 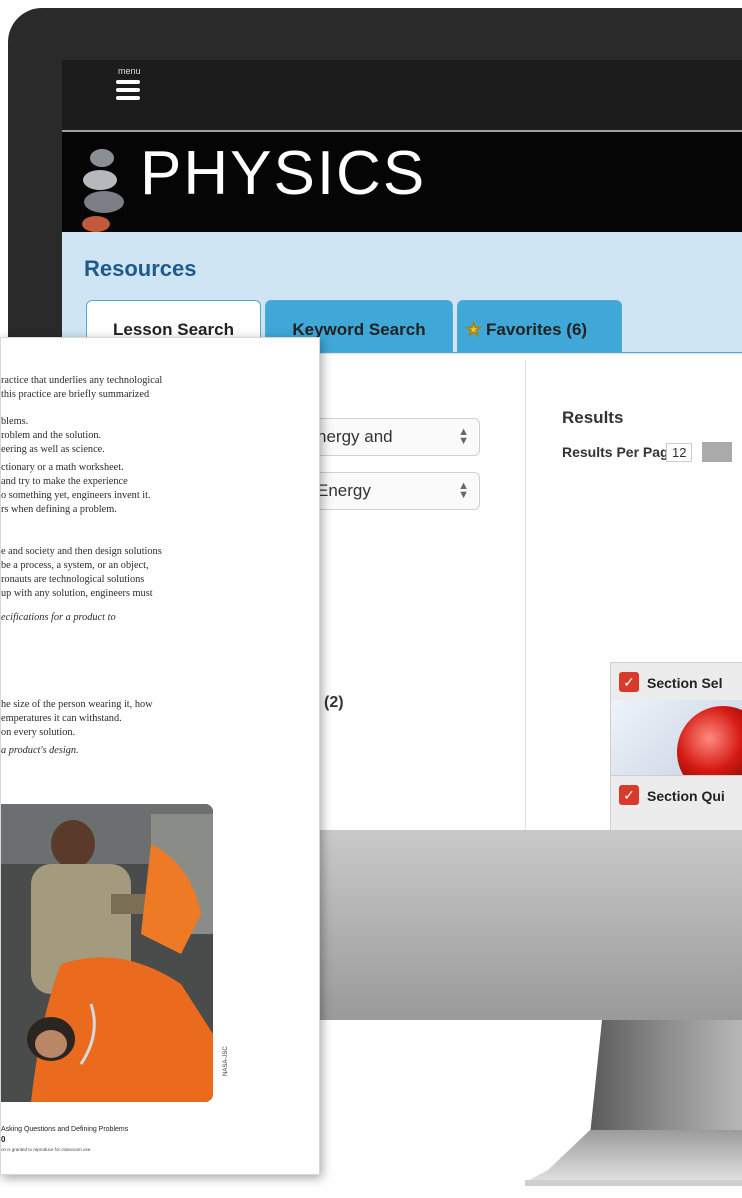 I want to click on select-value: Energy, so click(x=344, y=490).